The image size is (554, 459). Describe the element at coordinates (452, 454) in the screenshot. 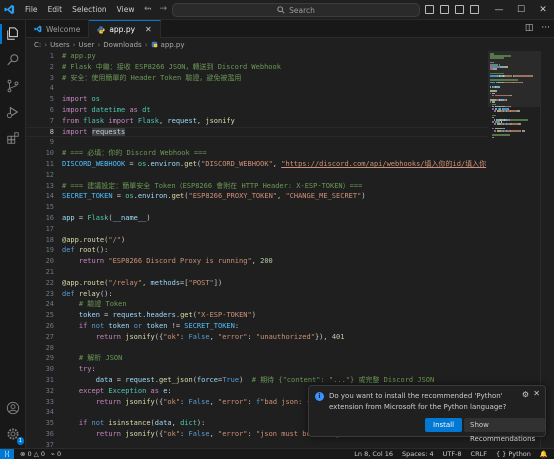

I see `encoding: UTF-8` at that location.